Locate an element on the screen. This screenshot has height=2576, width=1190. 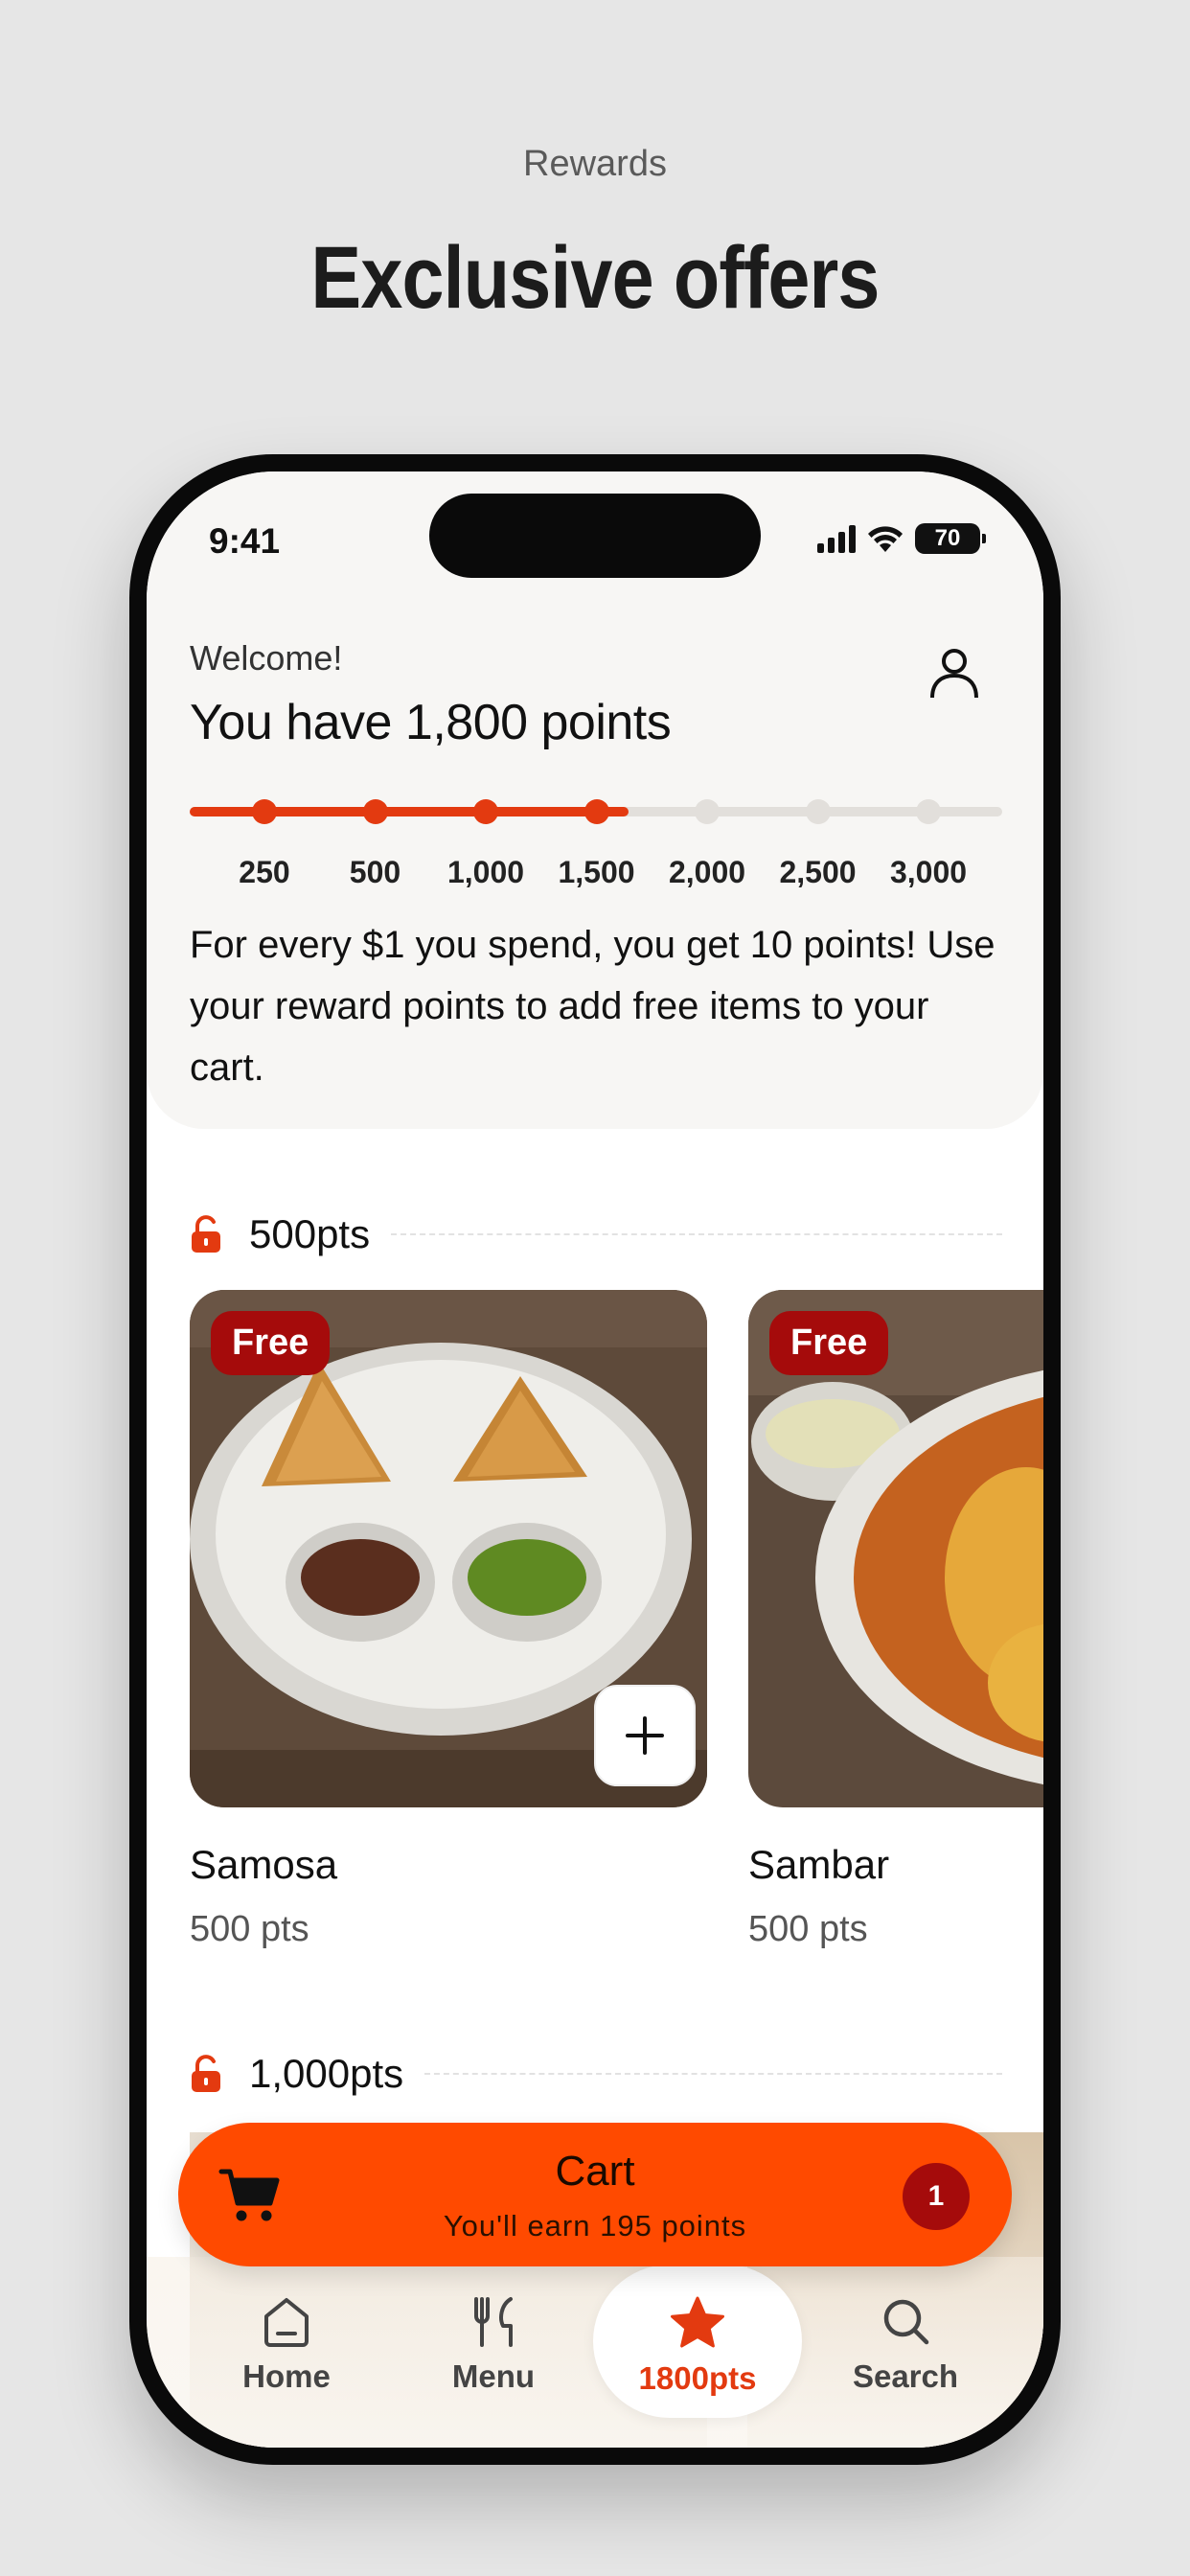
points-heading: You have 1,800 points is located at coordinates (431, 722).